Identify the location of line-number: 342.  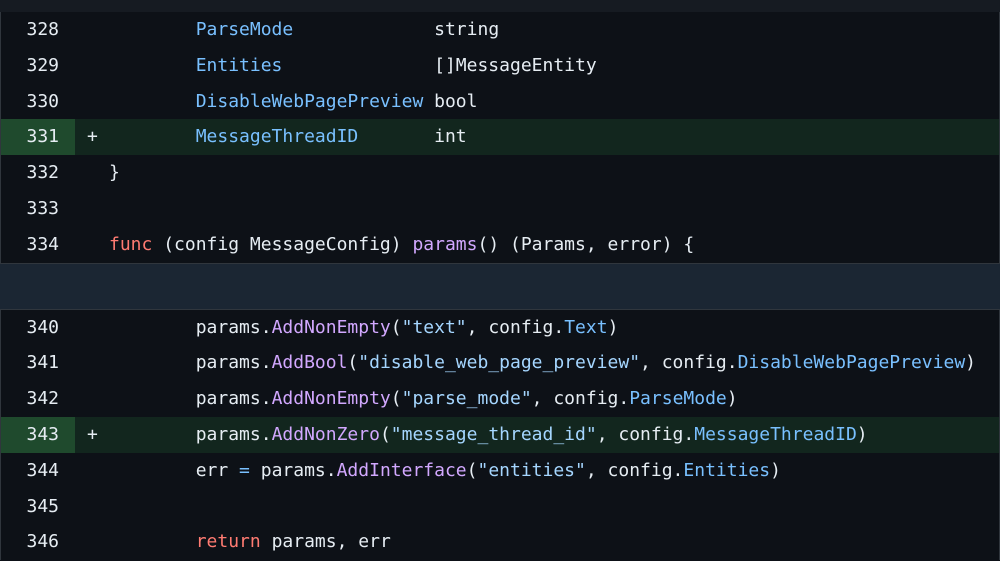
(38, 399).